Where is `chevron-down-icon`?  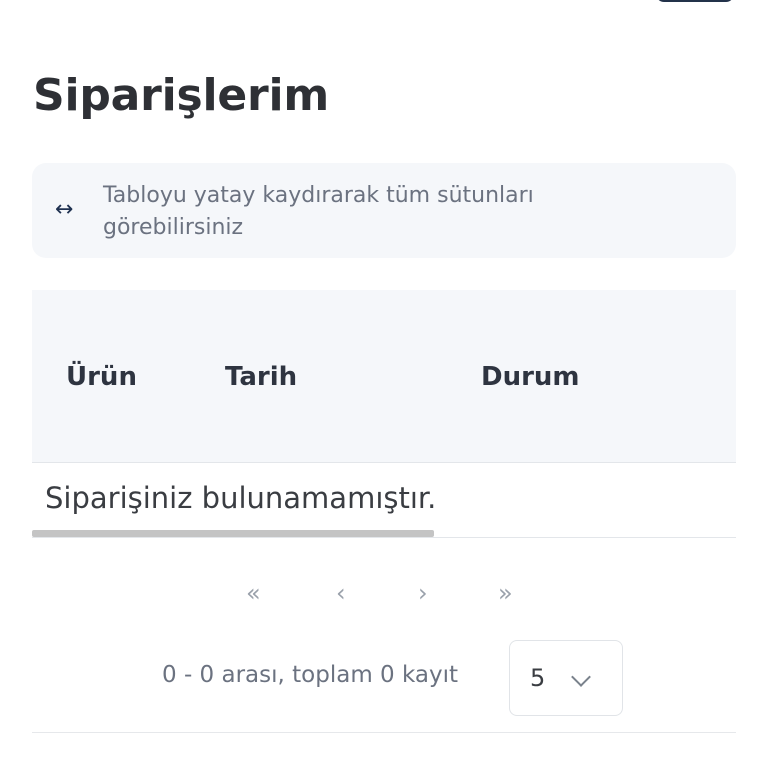 chevron-down-icon is located at coordinates (581, 677).